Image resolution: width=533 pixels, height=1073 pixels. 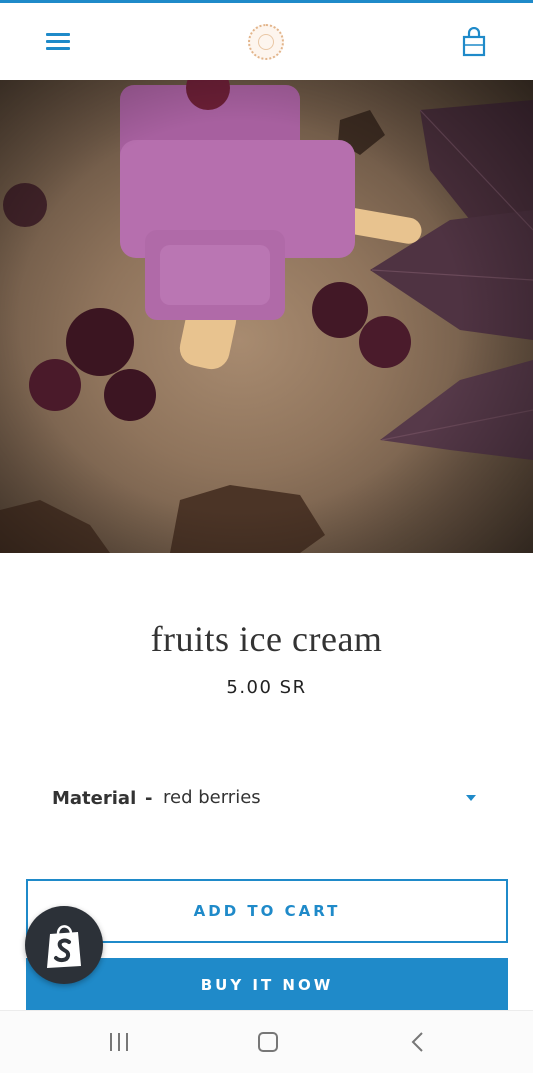 I want to click on back-icon, so click(x=418, y=1042).